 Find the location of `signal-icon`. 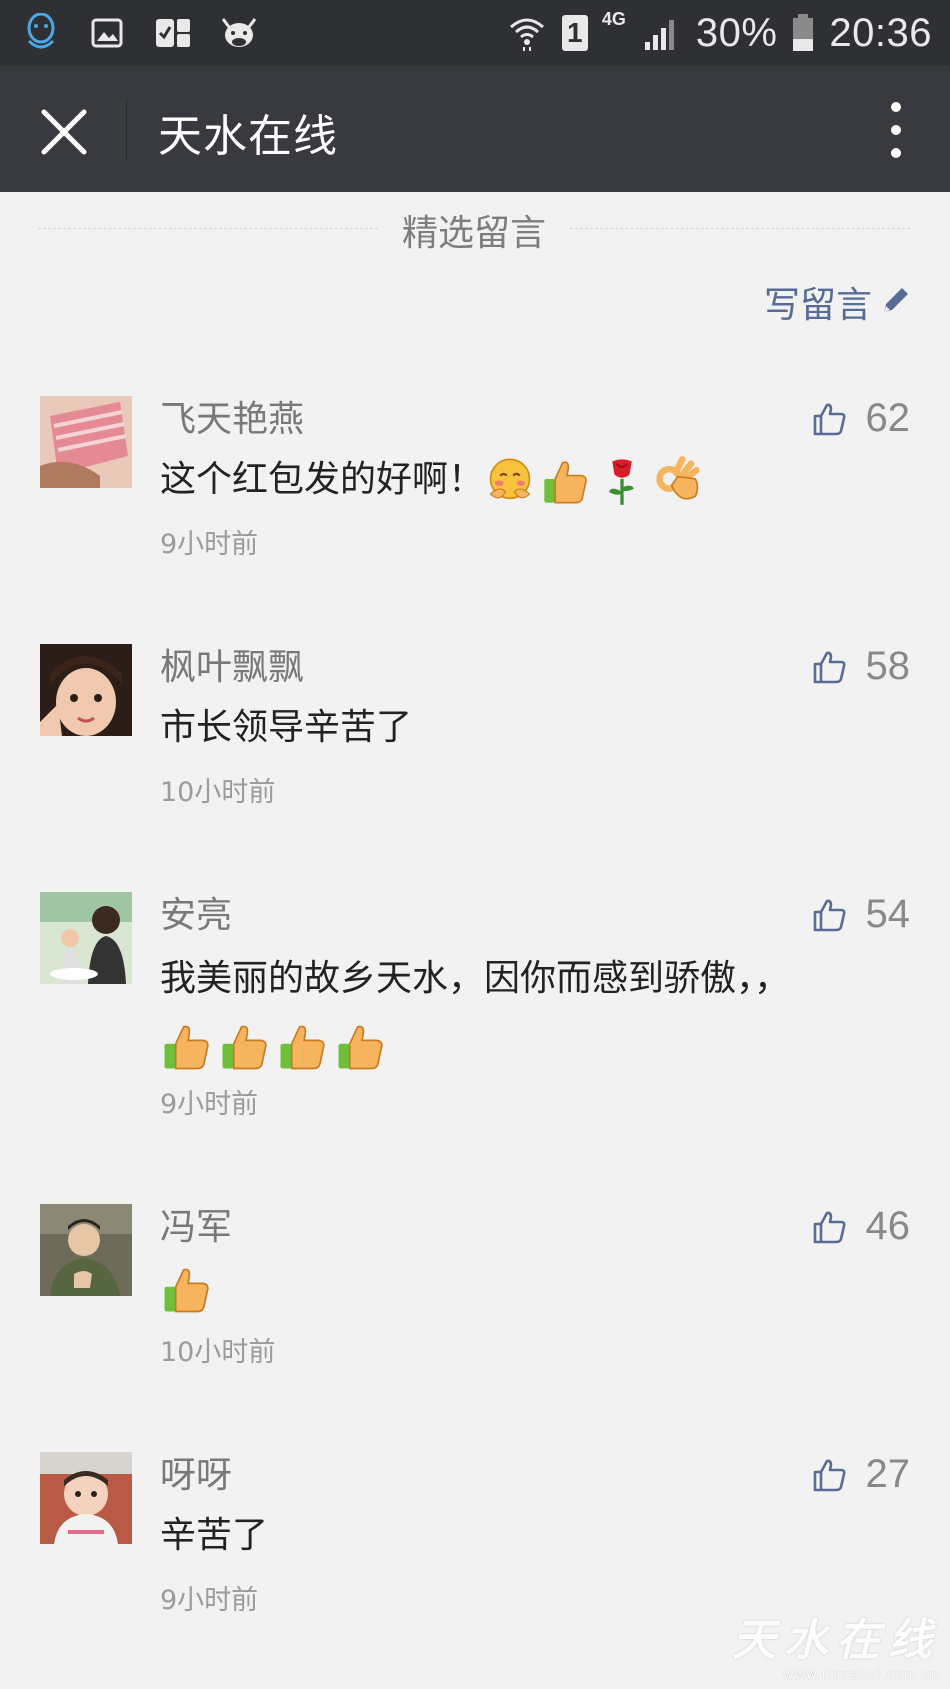

signal-icon is located at coordinates (661, 33).